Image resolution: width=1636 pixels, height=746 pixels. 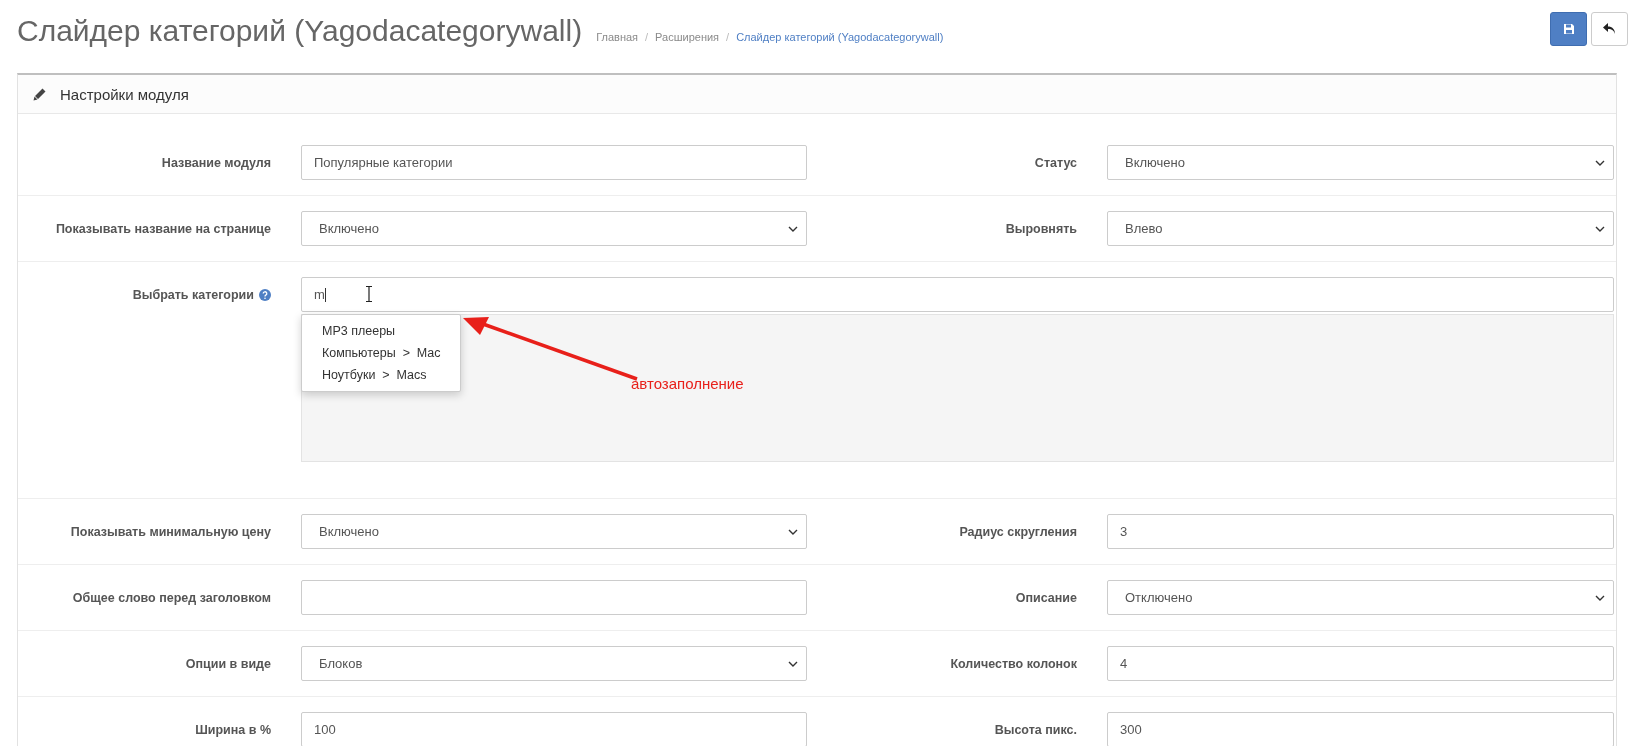 I want to click on back-button, so click(x=1609, y=29).